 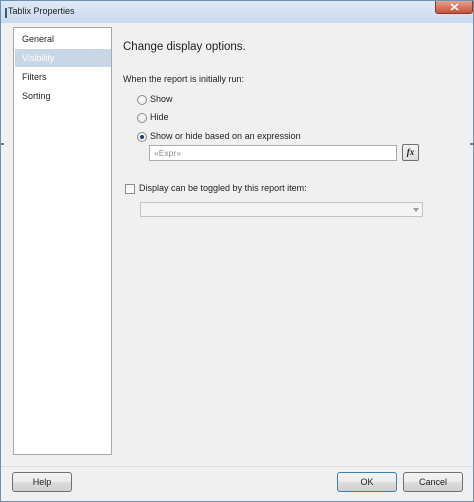 I want to click on app-icon, so click(x=6, y=13).